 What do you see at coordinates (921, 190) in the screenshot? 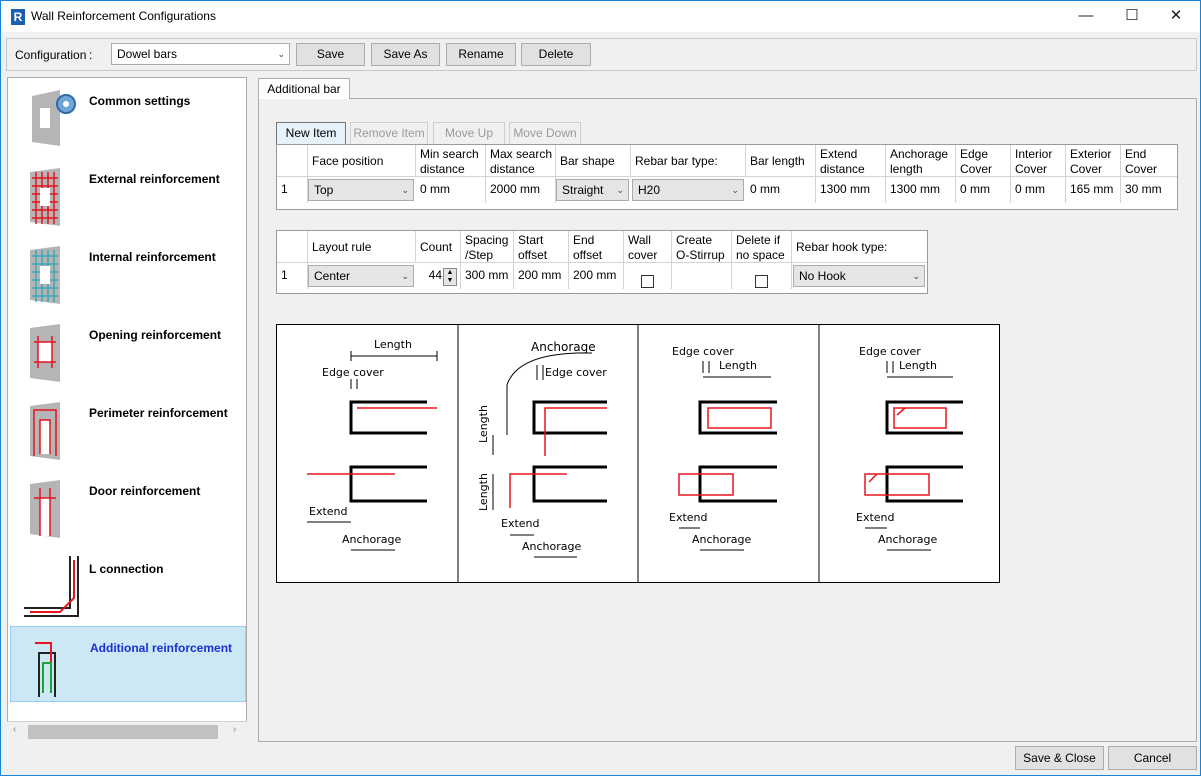
I see `anchorage-length-cell: 1300 mm` at bounding box center [921, 190].